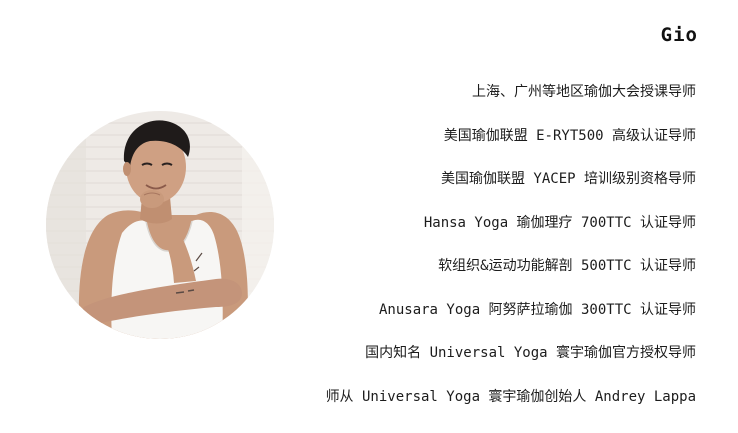 This screenshot has width=738, height=433. I want to click on credential-item: 上海、广州等地区瑜伽大会授课导师, so click(584, 92).